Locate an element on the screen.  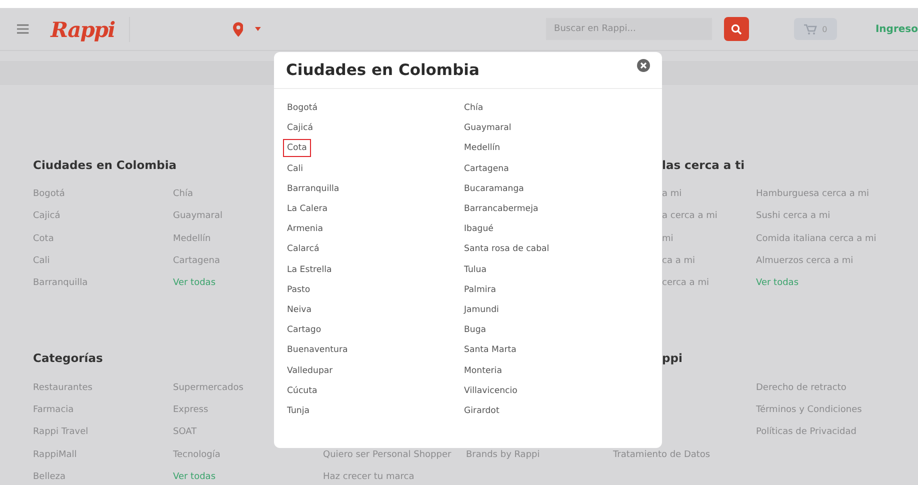
footer-link: Comida italiana cerca a mi is located at coordinates (826, 239).